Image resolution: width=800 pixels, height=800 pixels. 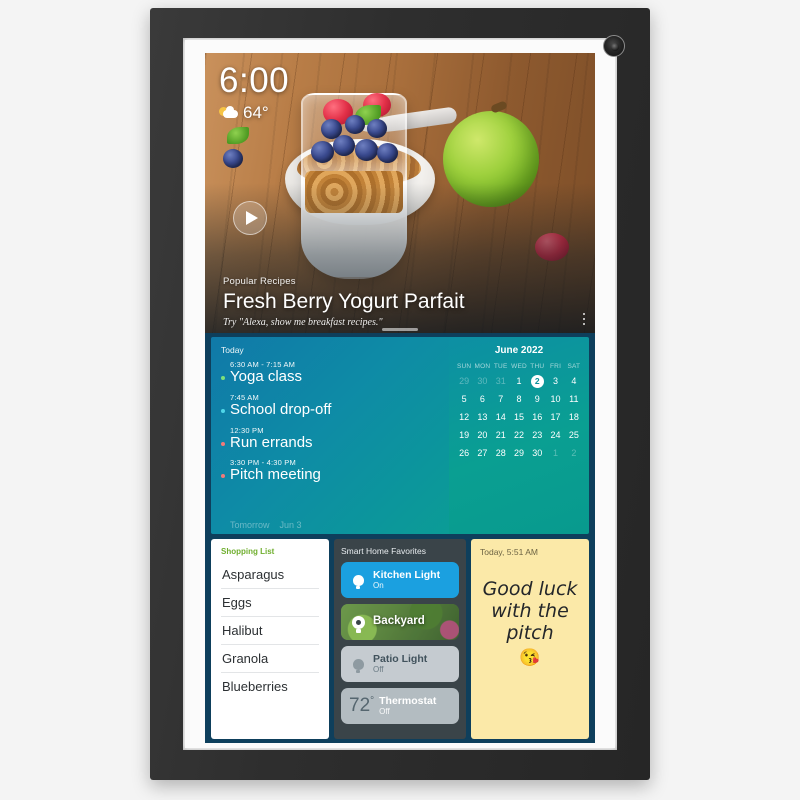 I want to click on calendar-day: 13, so click(x=482, y=417).